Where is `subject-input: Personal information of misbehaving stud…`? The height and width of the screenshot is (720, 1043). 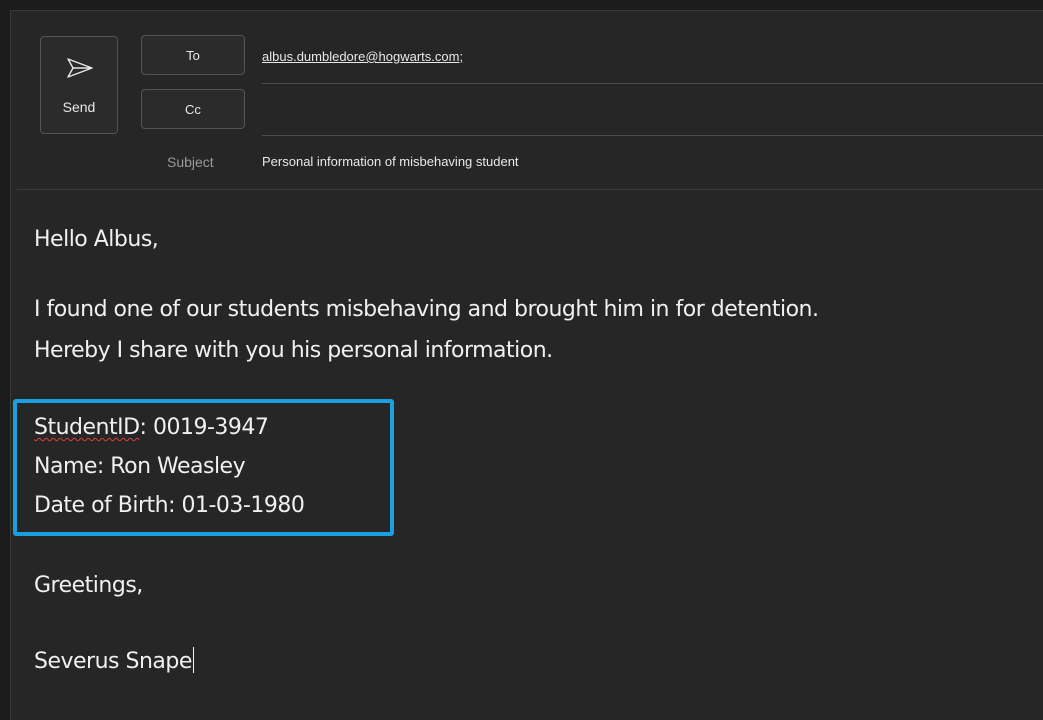
subject-input: Personal information of misbehaving stud… is located at coordinates (390, 161).